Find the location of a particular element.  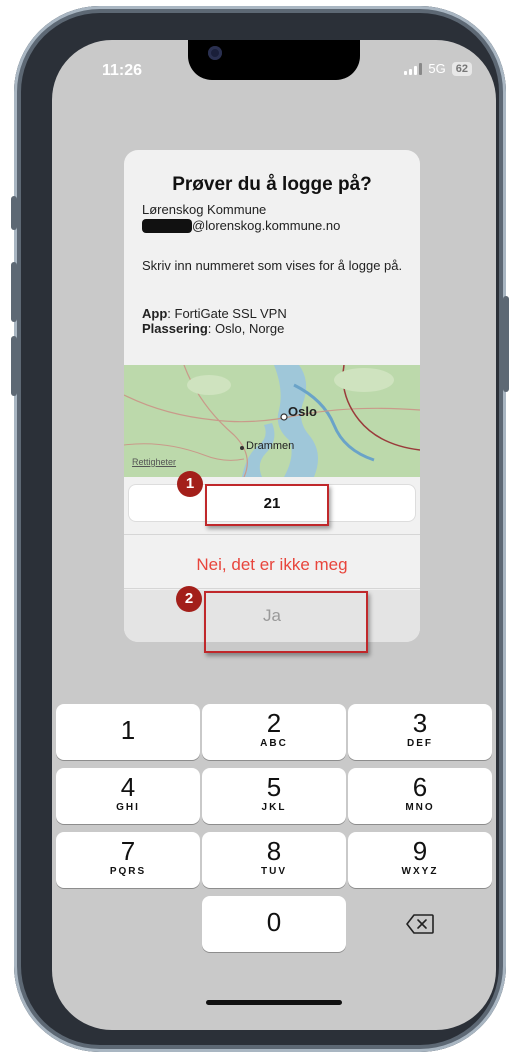

highlight-box-number-input is located at coordinates (267, 505).